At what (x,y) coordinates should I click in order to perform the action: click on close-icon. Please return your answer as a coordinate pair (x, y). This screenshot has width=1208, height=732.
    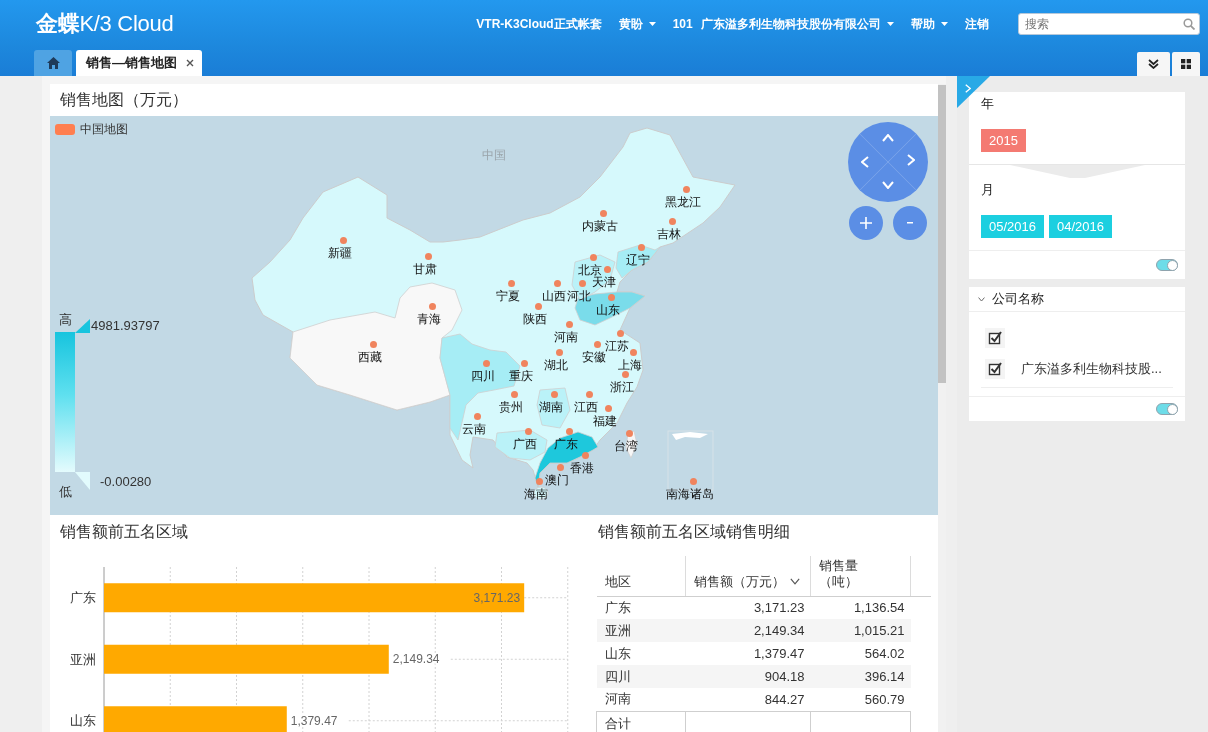
    Looking at the image, I should click on (190, 63).